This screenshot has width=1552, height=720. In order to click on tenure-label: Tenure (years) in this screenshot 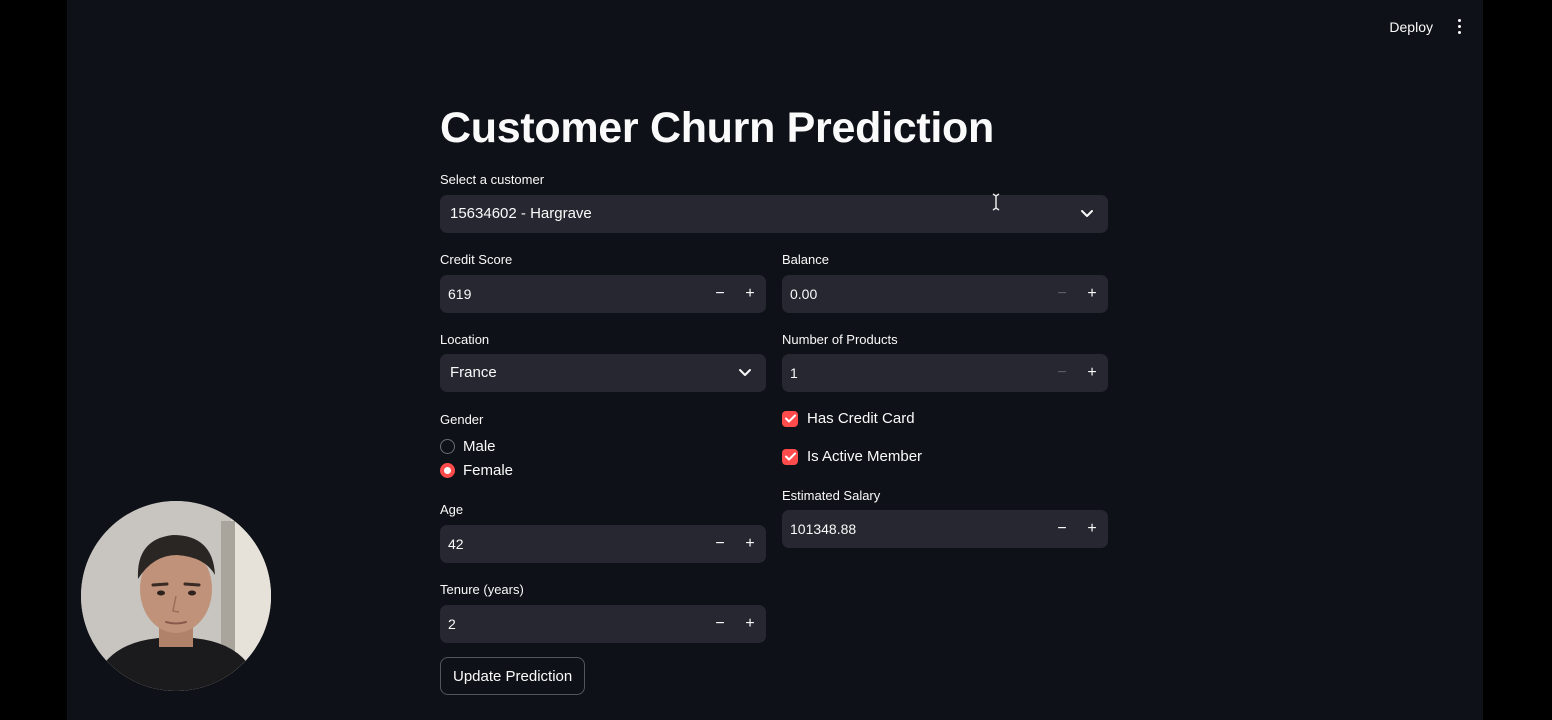, I will do `click(482, 589)`.